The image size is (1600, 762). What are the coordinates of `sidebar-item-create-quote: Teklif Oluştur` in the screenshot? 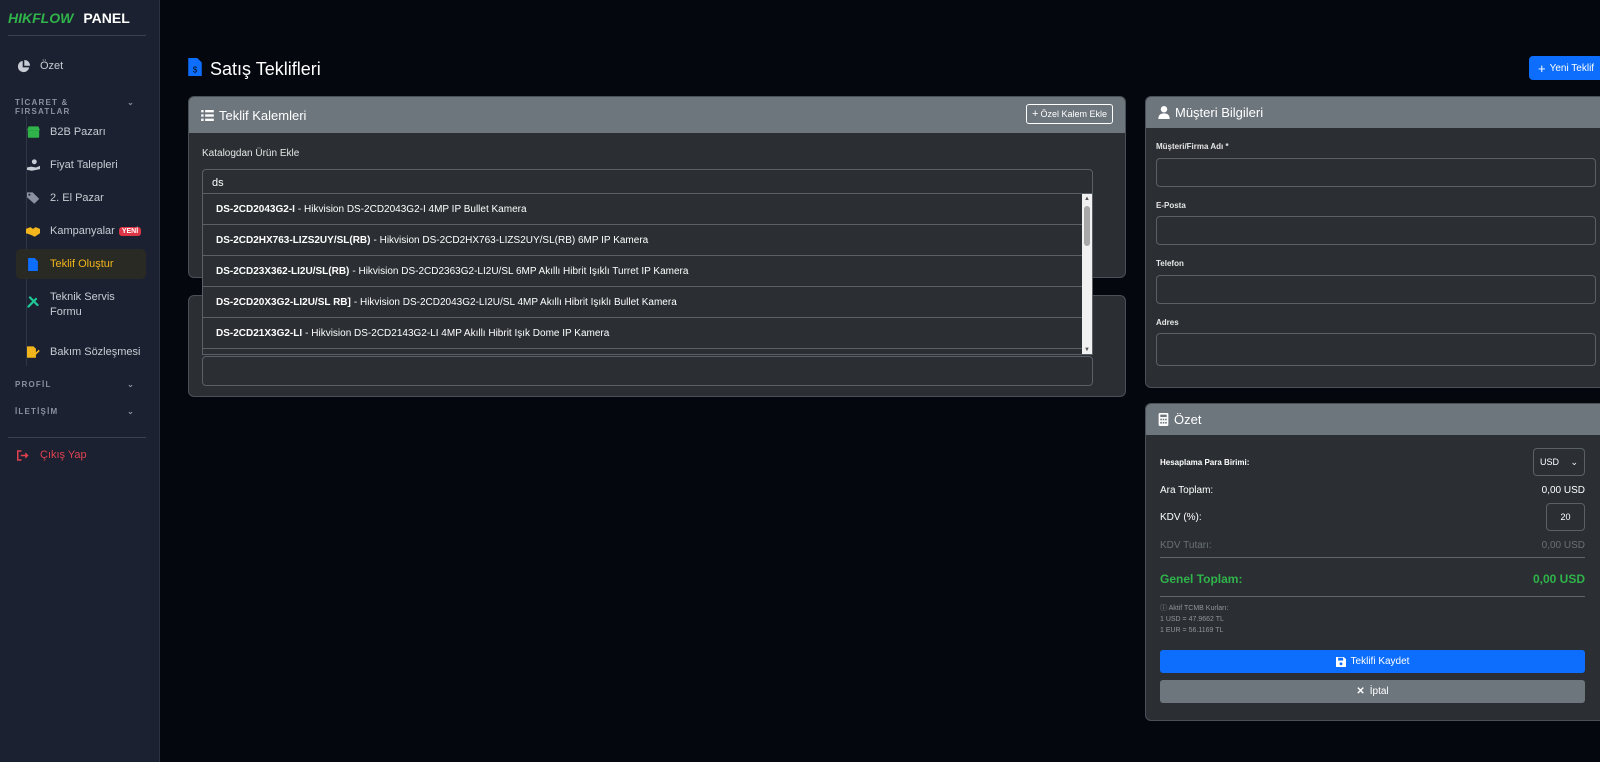 It's located at (81, 264).